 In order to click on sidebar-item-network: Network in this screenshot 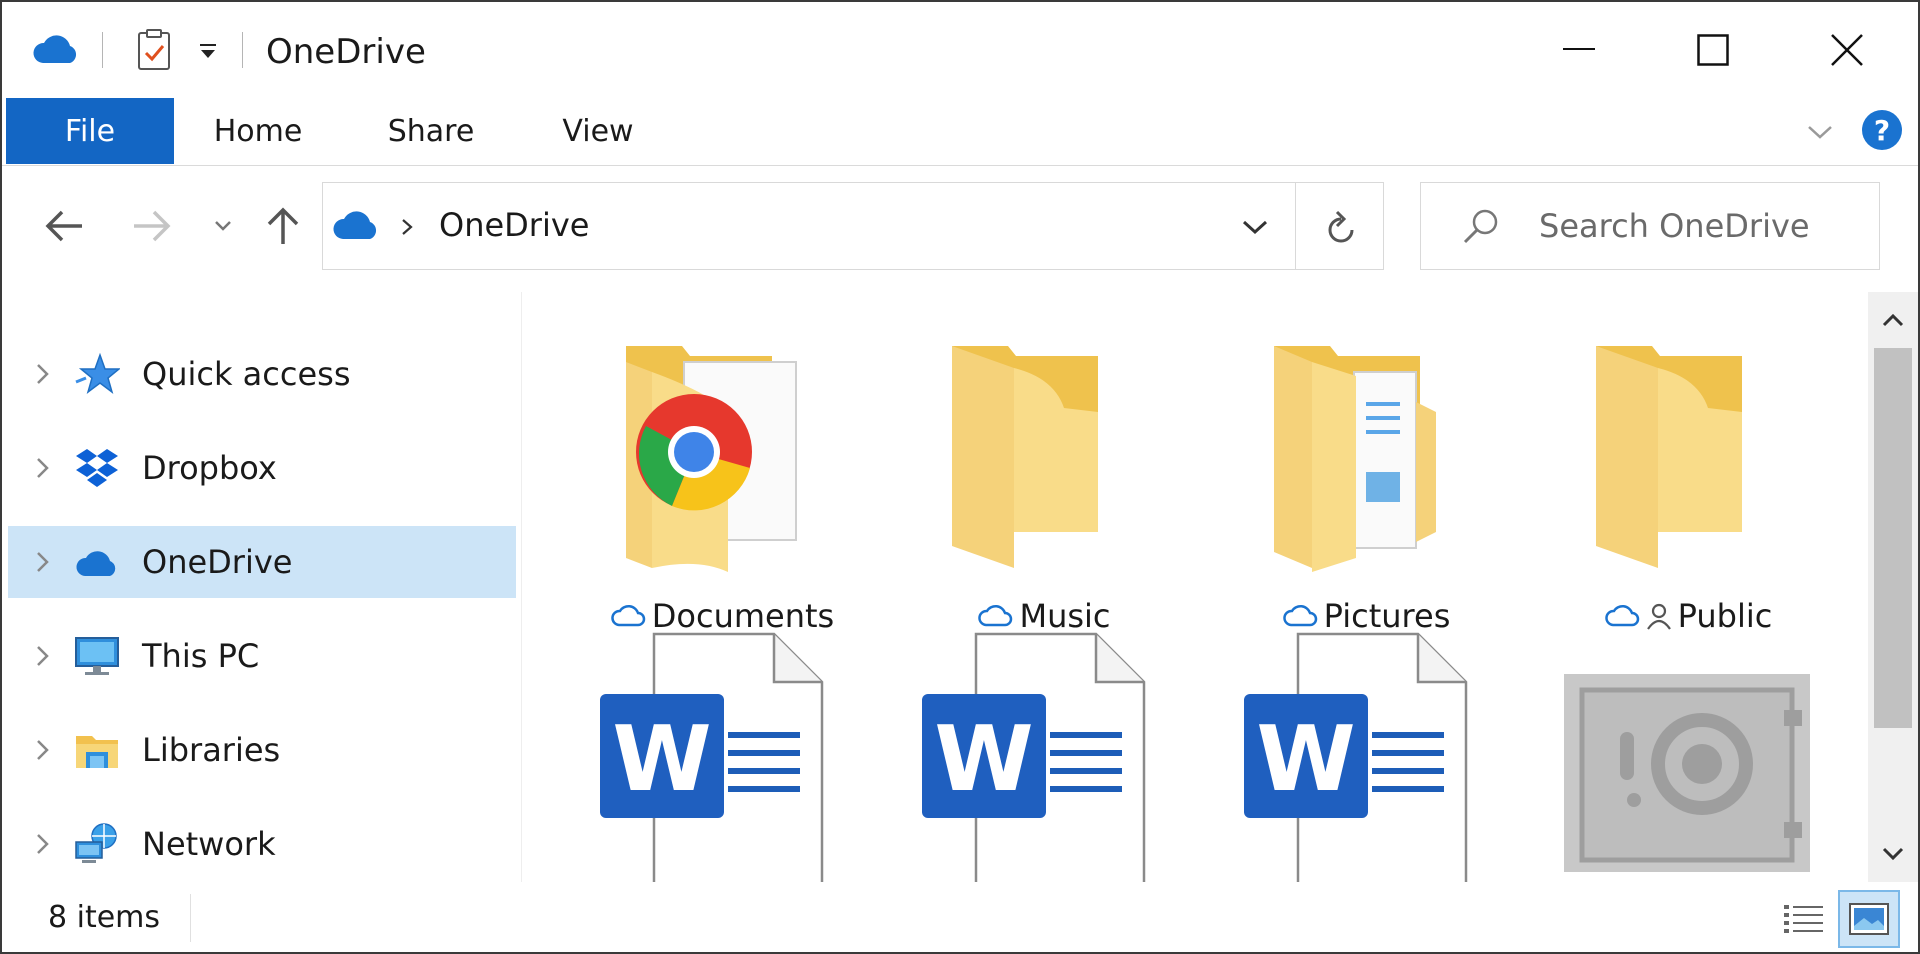, I will do `click(262, 844)`.